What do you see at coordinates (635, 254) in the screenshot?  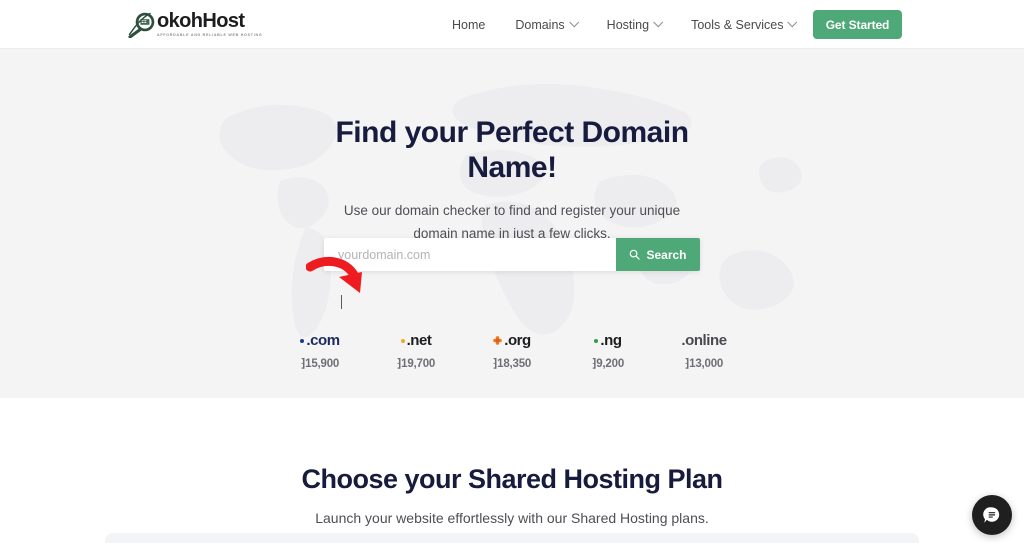 I see `magnifier-icon` at bounding box center [635, 254].